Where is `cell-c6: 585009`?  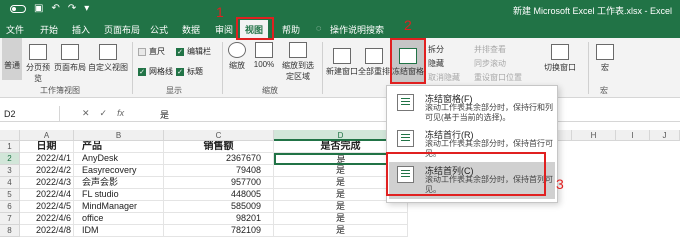
cell-c6: 585009 is located at coordinates (219, 207).